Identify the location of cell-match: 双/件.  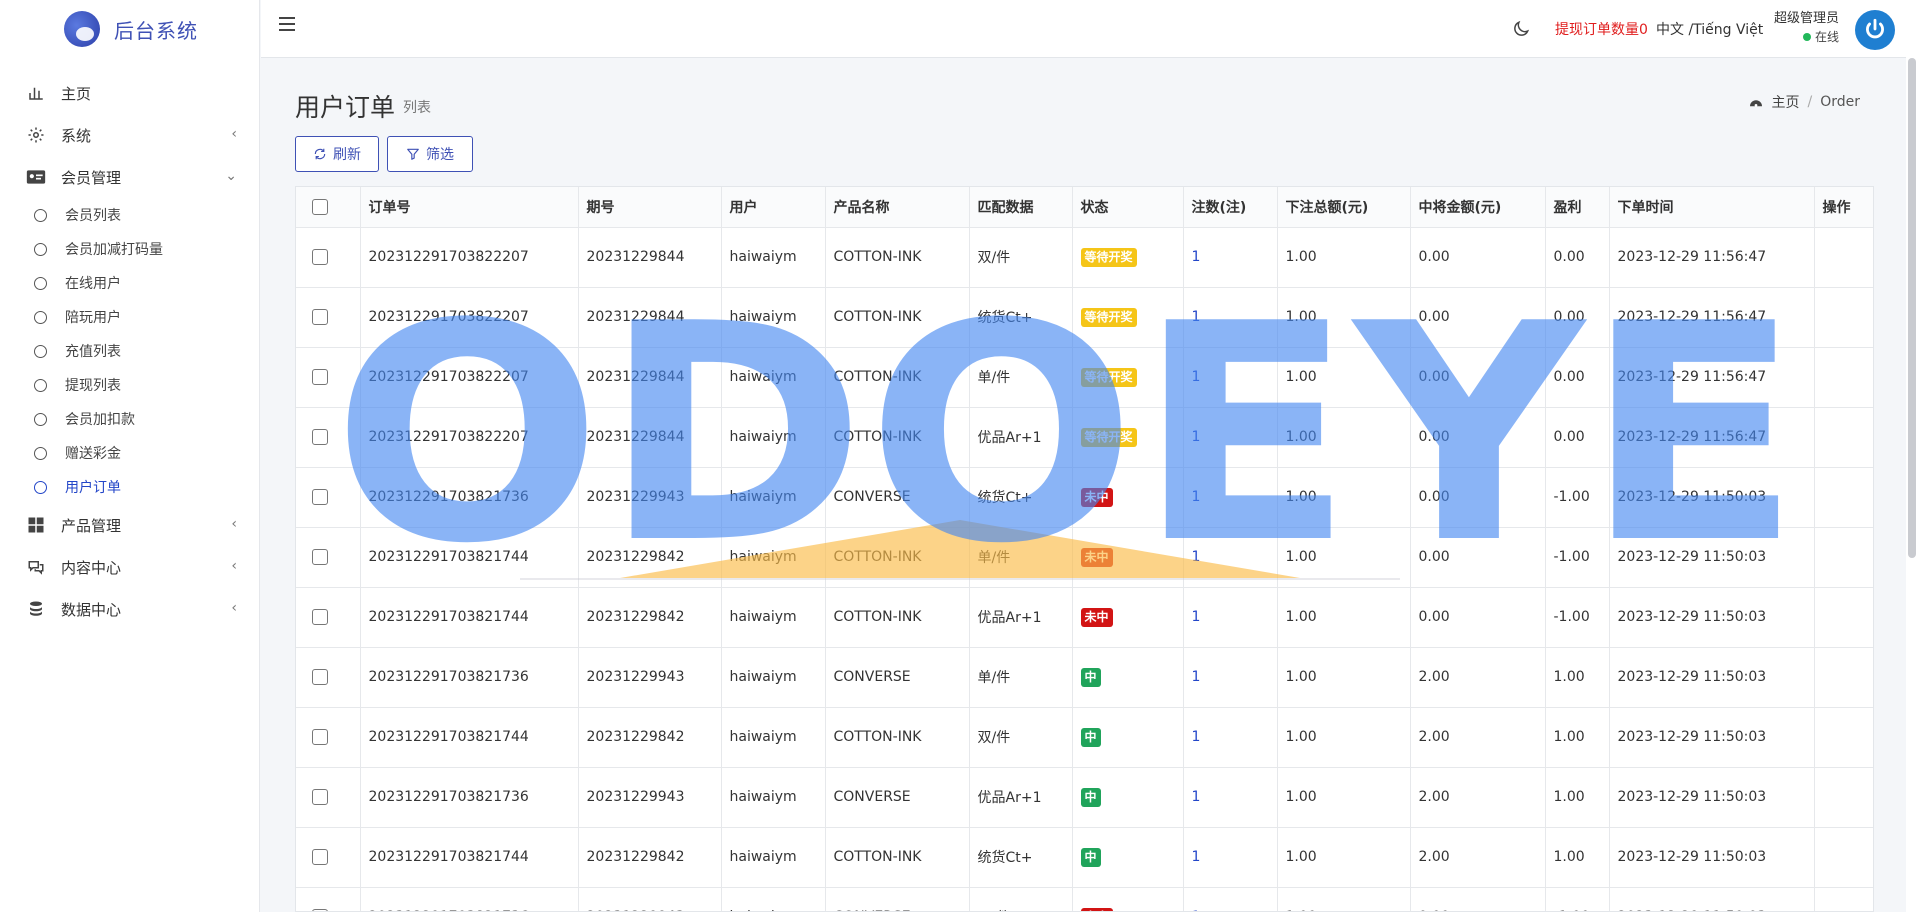
(1021, 257).